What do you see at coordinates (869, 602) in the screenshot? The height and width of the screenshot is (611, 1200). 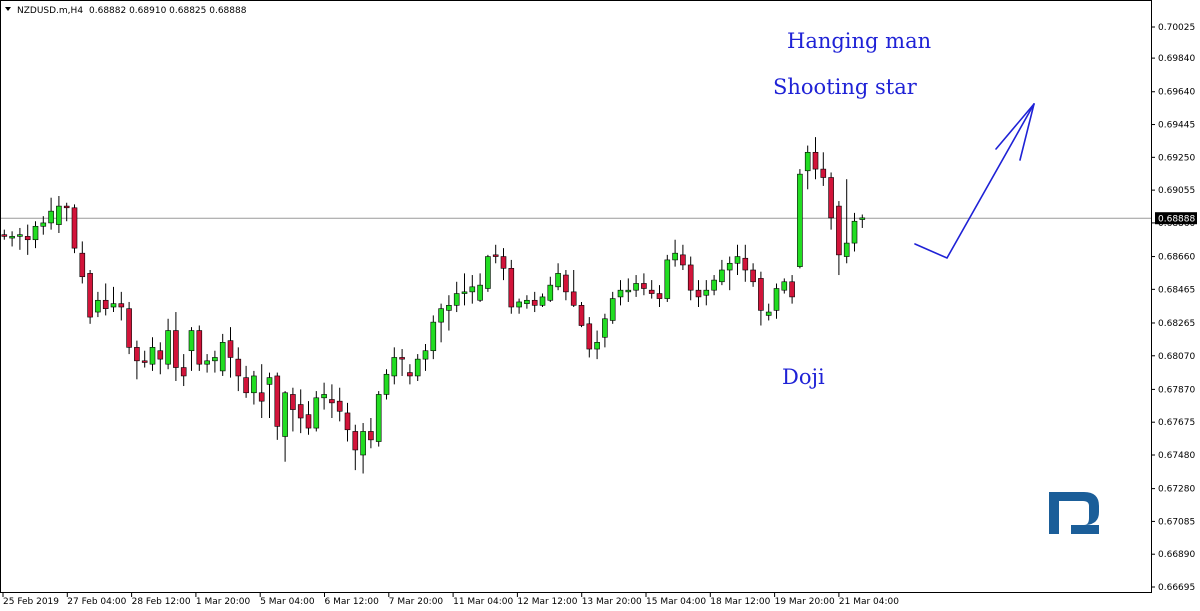 I see `x-tick-label: 21 Mar 04:00` at bounding box center [869, 602].